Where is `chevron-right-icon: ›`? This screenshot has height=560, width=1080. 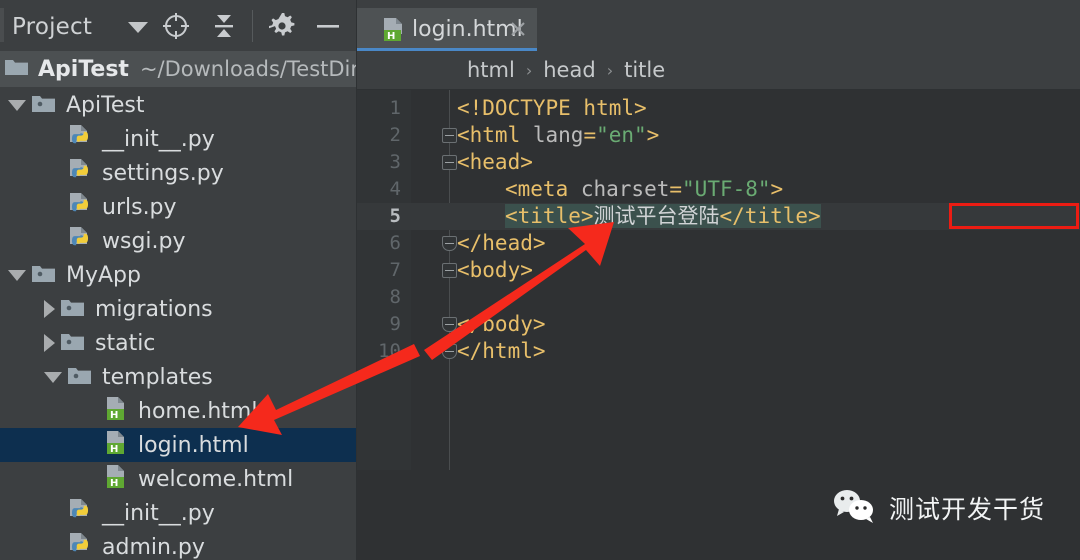 chevron-right-icon: › is located at coordinates (529, 70).